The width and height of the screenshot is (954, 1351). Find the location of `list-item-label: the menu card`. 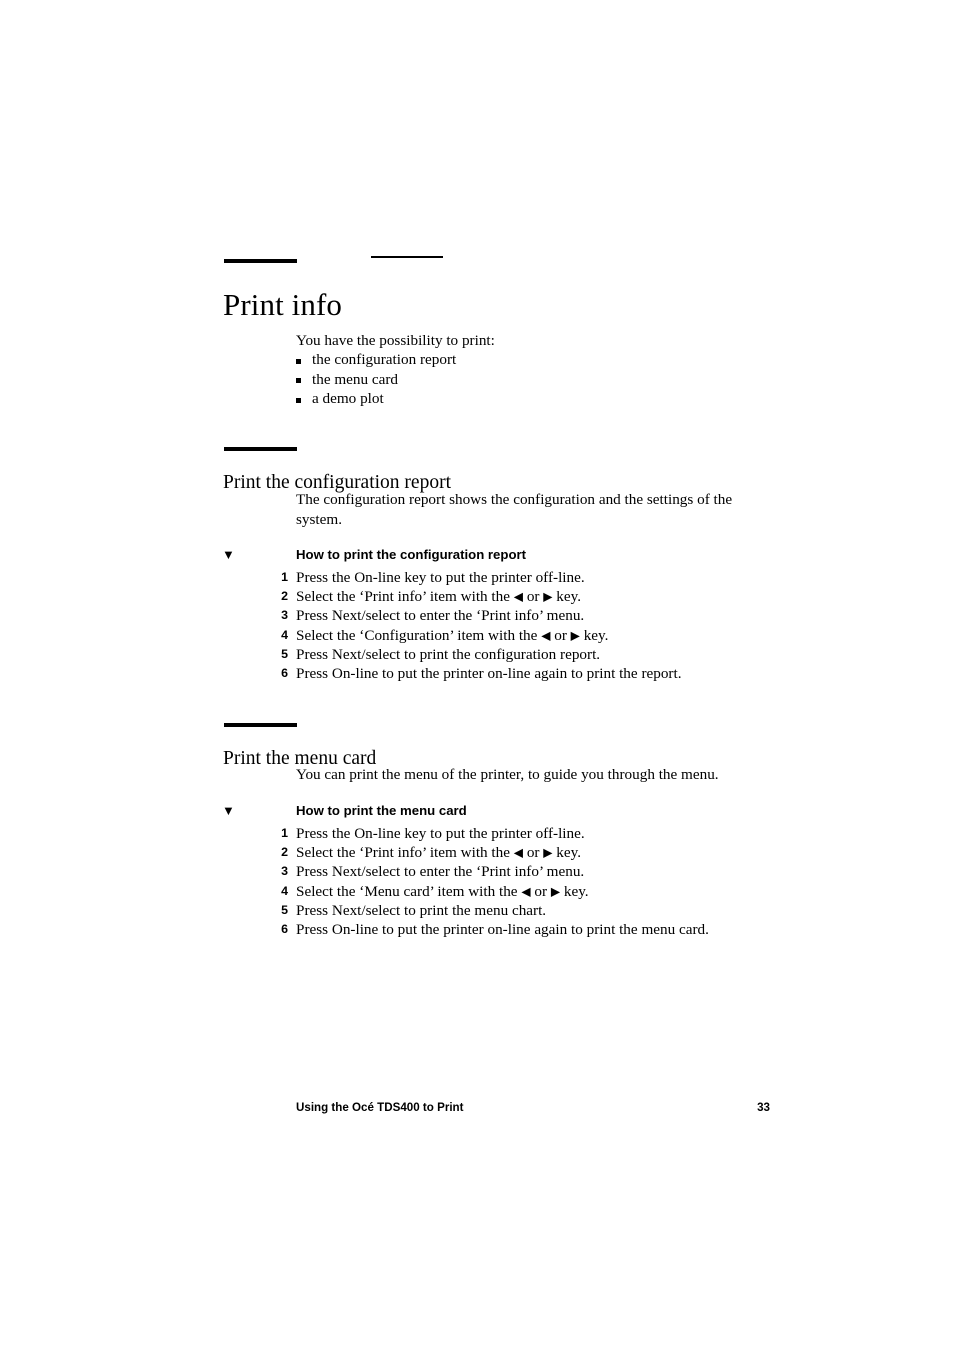

list-item-label: the menu card is located at coordinates (355, 379).